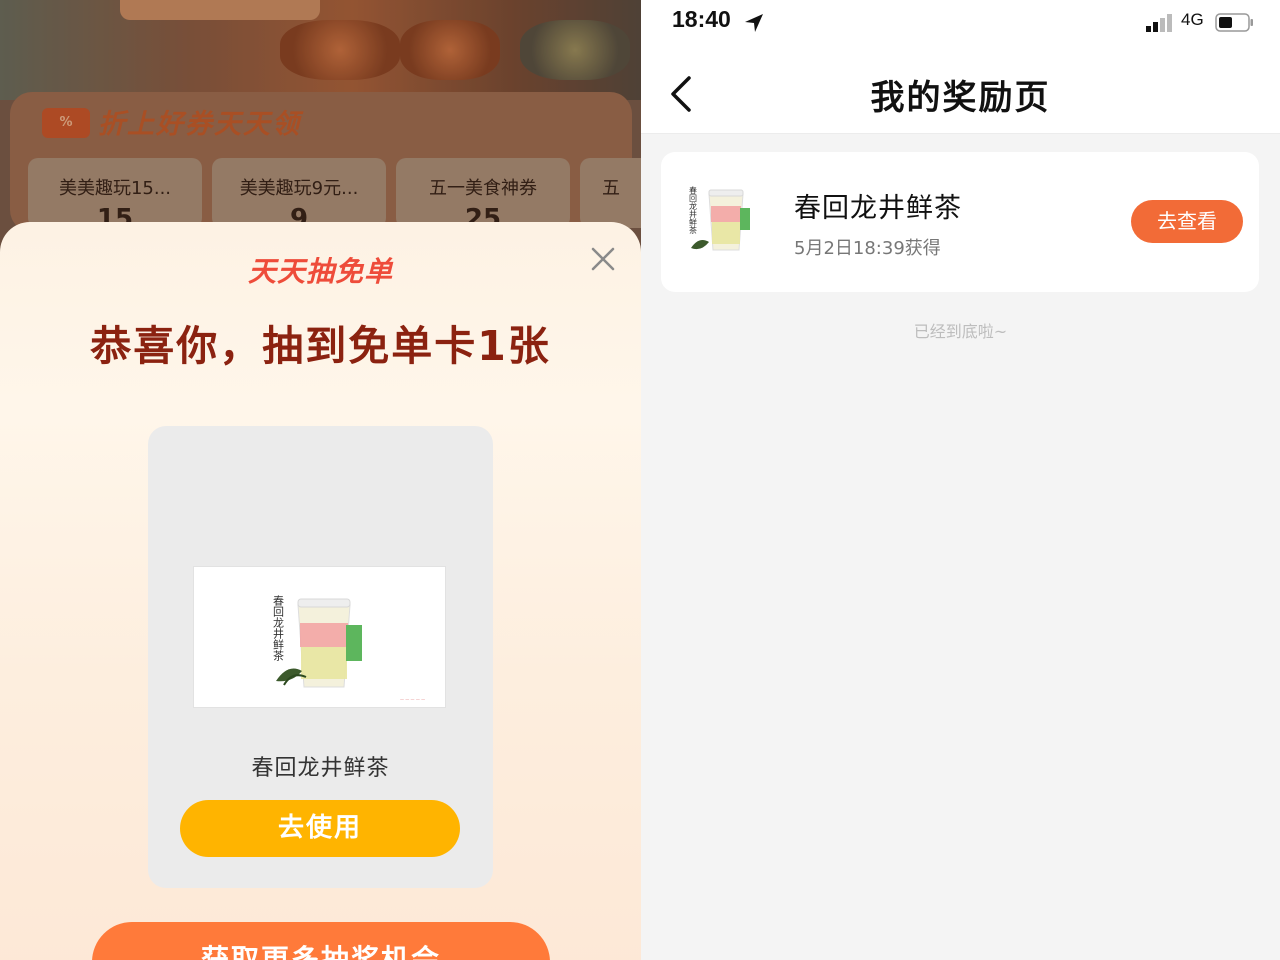 The image size is (1280, 960). What do you see at coordinates (867, 248) in the screenshot?
I see `reward-obtained-time: 5月2日18:39获得` at bounding box center [867, 248].